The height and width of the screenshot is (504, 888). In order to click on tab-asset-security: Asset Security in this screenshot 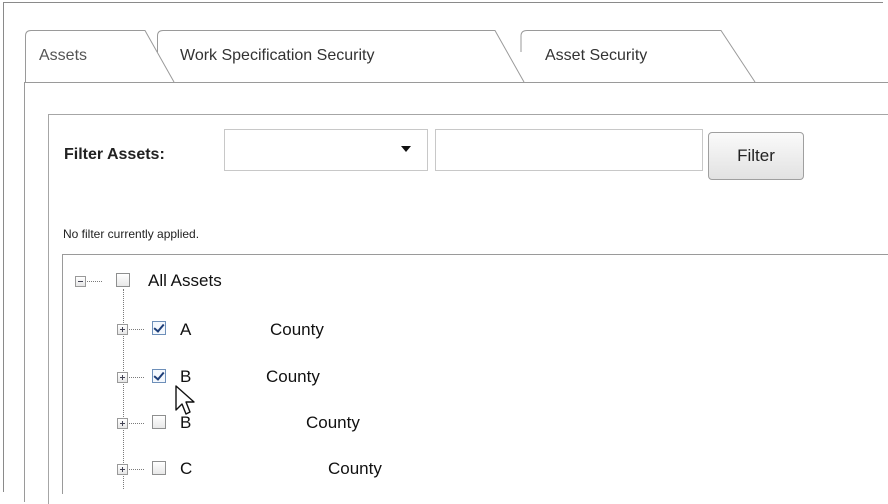, I will do `click(631, 56)`.